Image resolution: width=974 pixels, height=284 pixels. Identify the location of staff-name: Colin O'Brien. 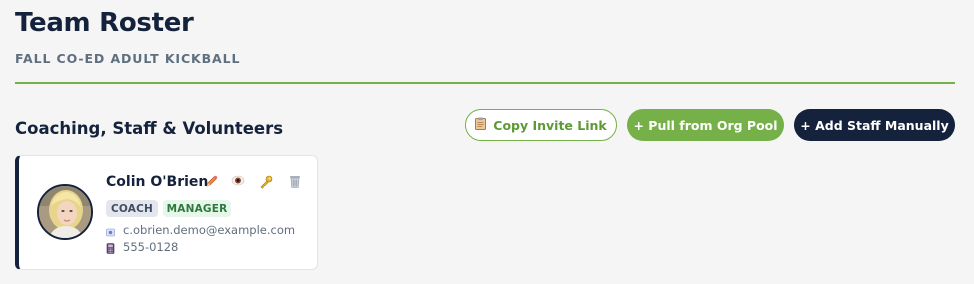
(157, 182).